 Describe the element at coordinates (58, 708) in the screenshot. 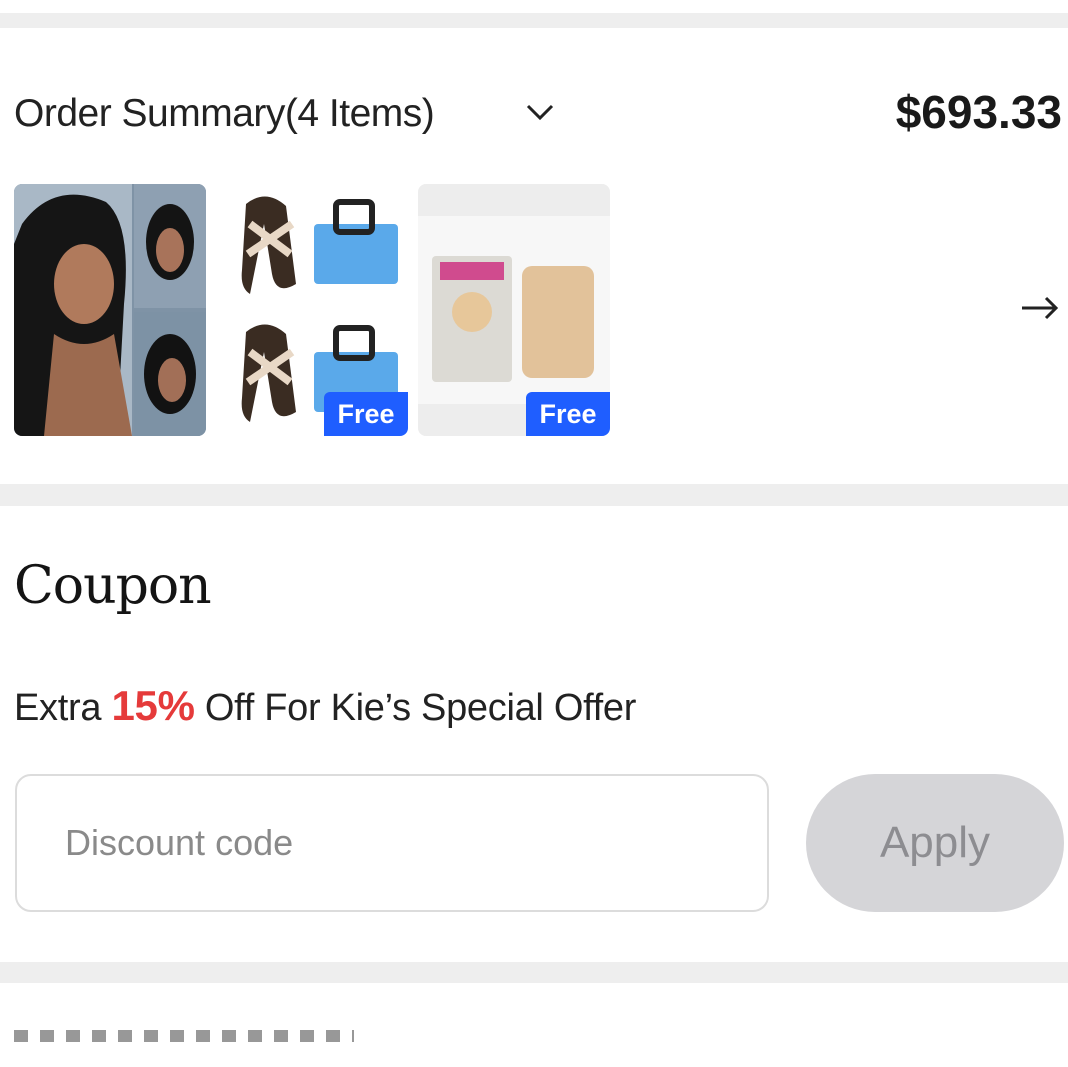

I see `offer-prefix: Extra` at that location.